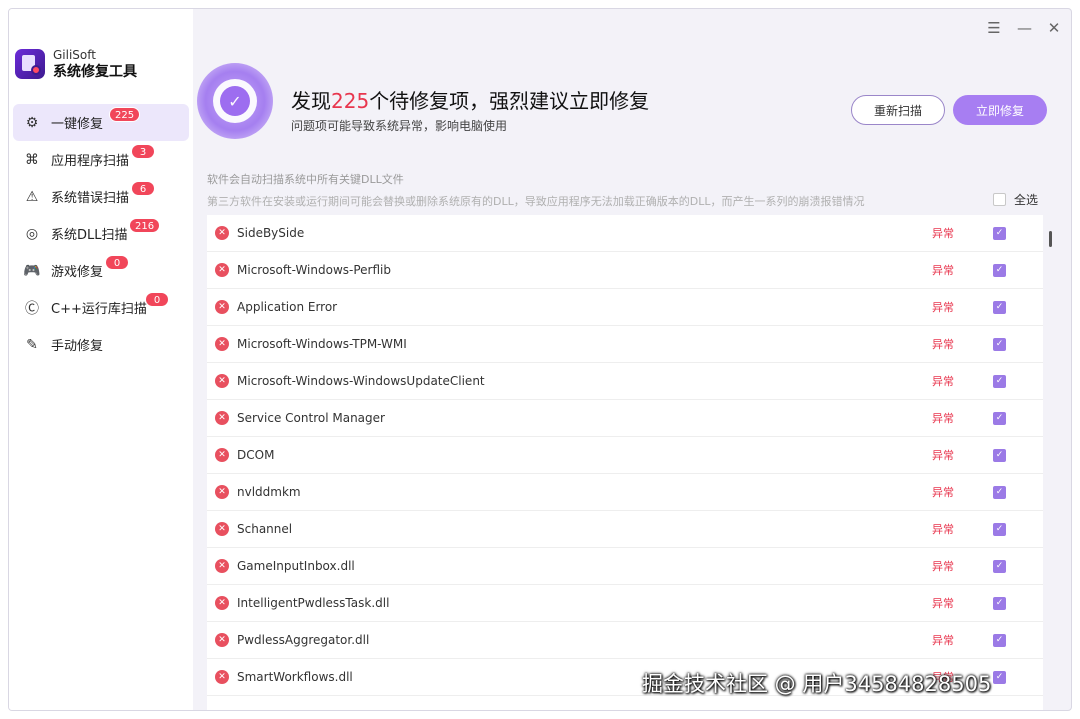 The height and width of the screenshot is (719, 1080). I want to click on list-item: ✕ nvlddmkm 异常 ✓, so click(625, 492).